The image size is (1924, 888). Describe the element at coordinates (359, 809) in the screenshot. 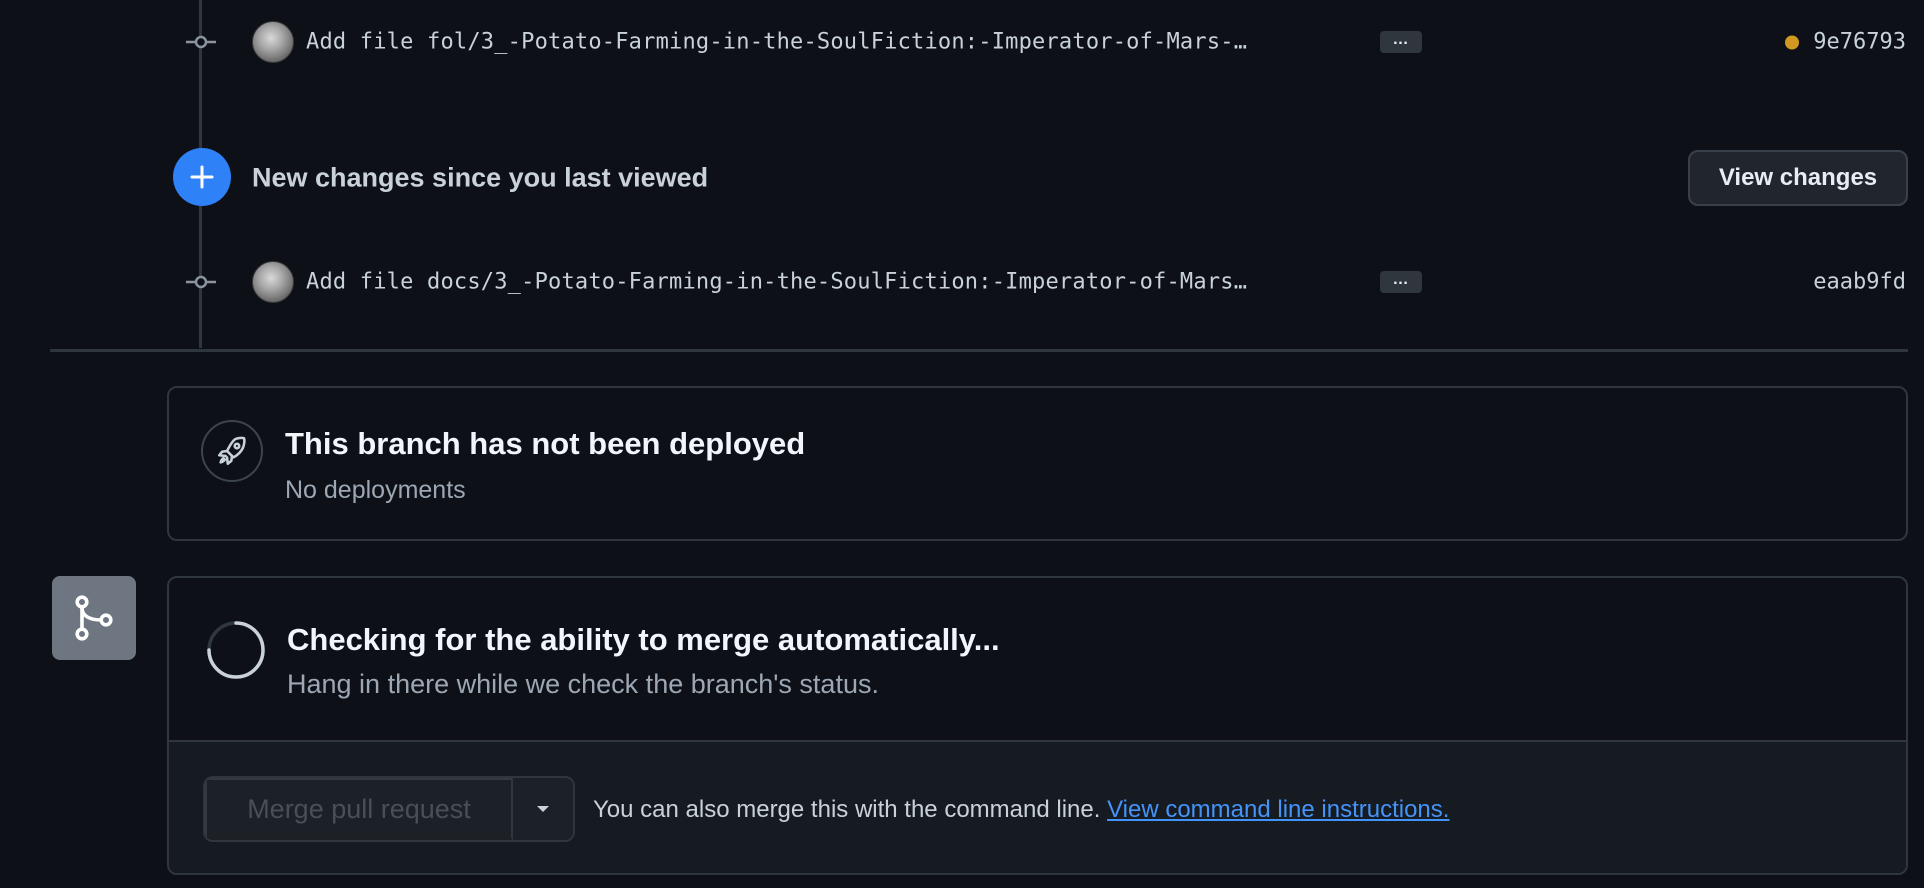

I see `merge-pull-request-button: Merge pull request` at that location.